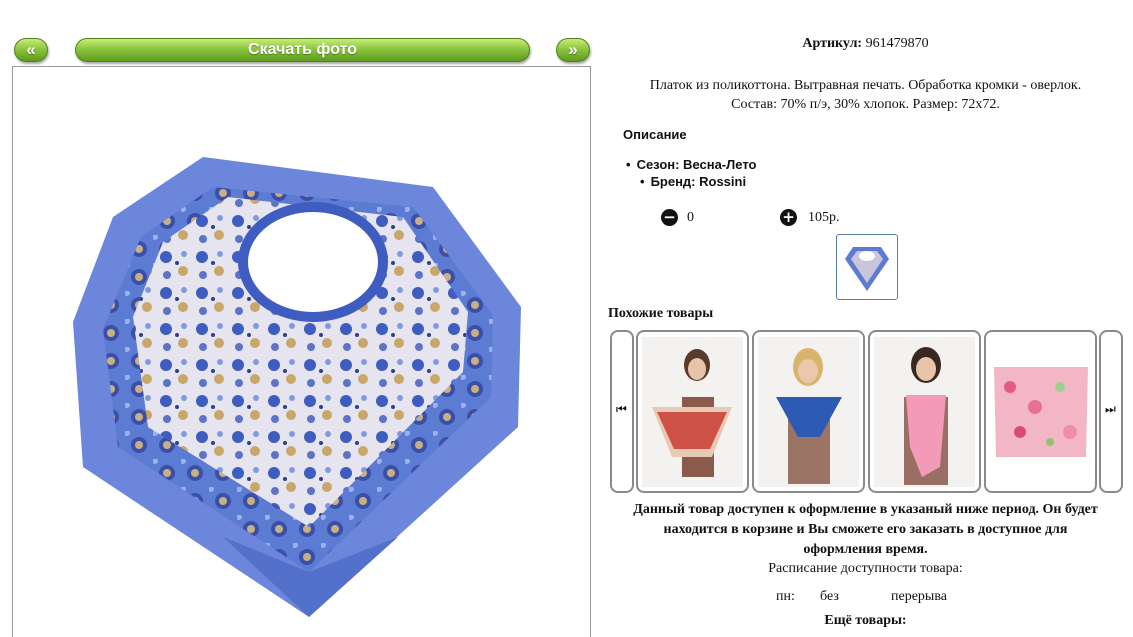 The image size is (1133, 637). Describe the element at coordinates (865, 219) in the screenshot. I see `quantity-row: − 0 + 105р.` at that location.